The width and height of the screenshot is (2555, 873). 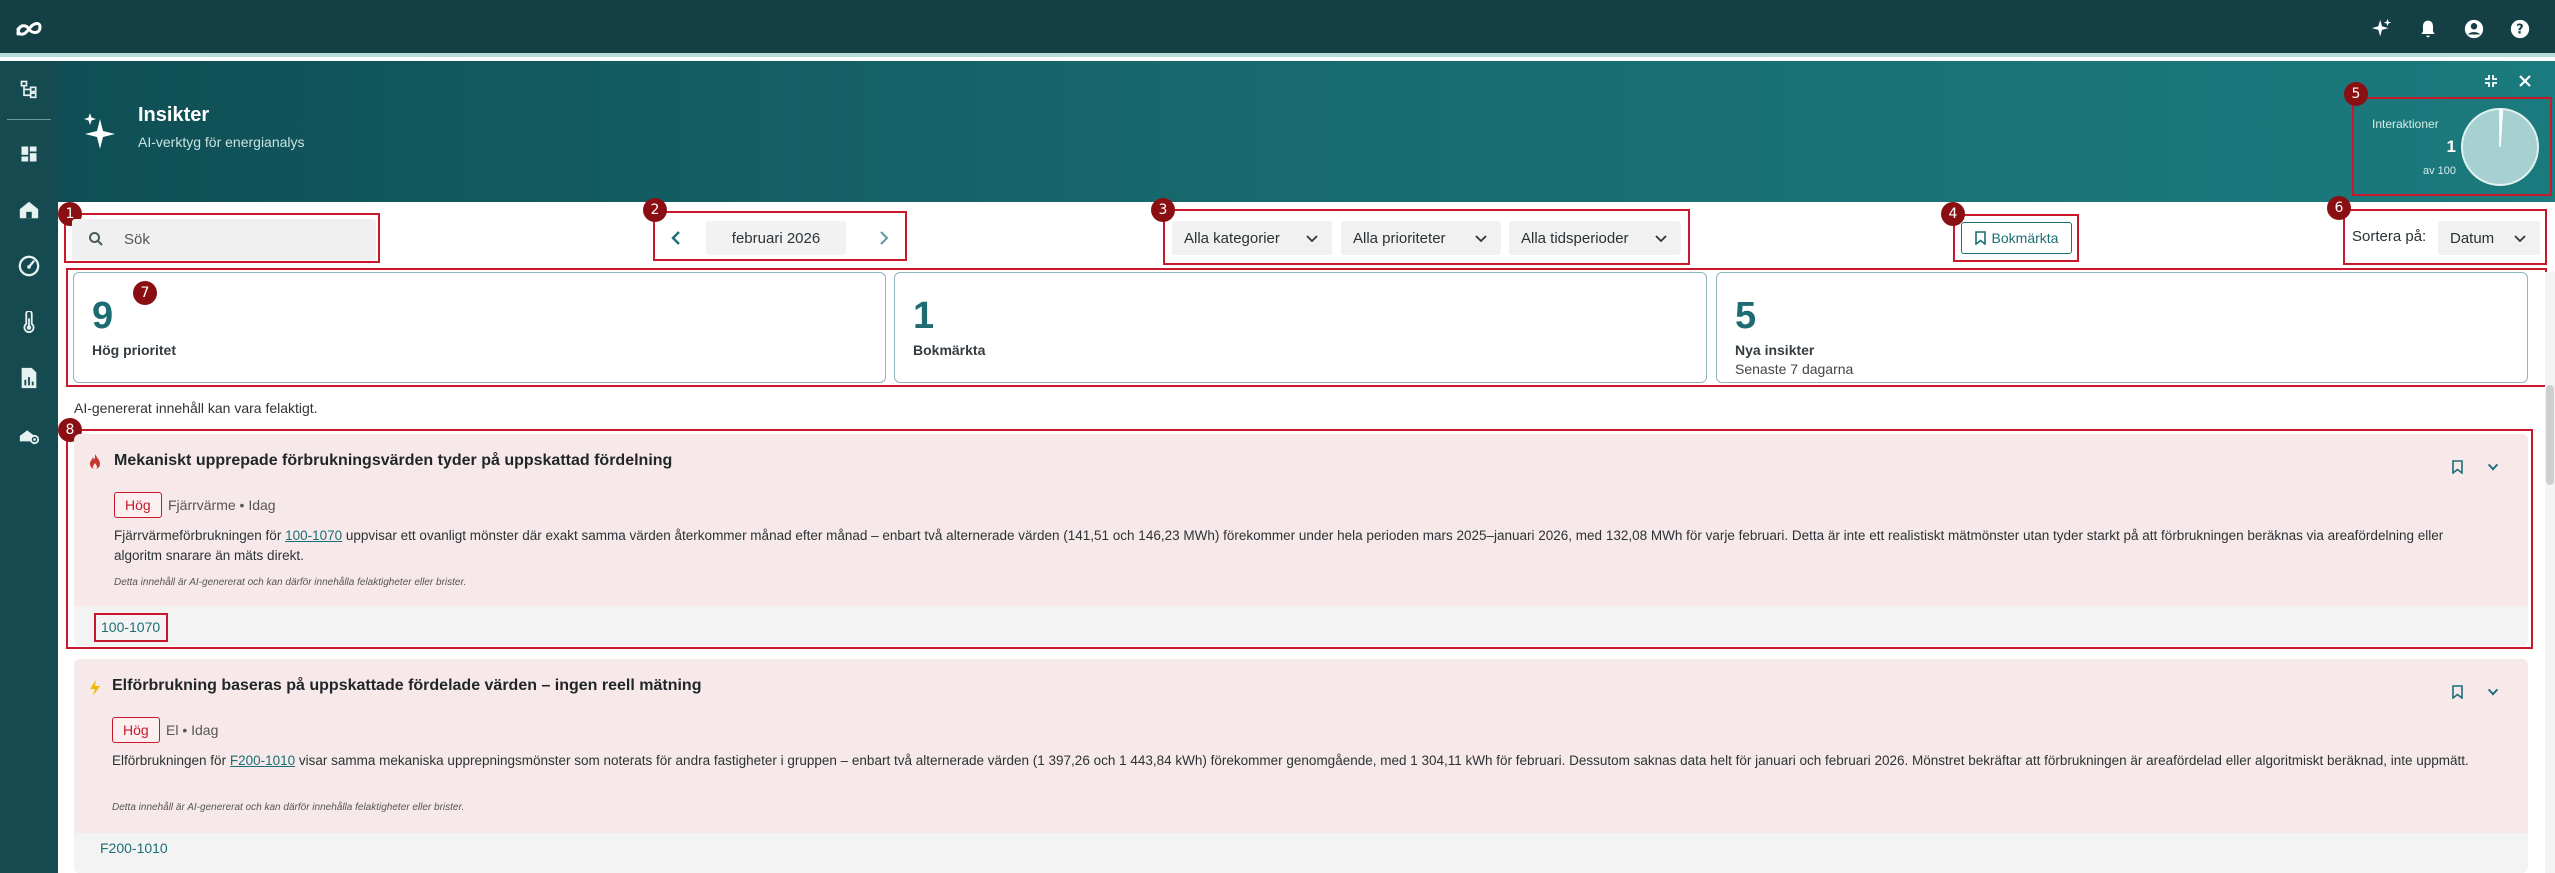 I want to click on priority-select: Alla prioriteter, so click(x=1421, y=238).